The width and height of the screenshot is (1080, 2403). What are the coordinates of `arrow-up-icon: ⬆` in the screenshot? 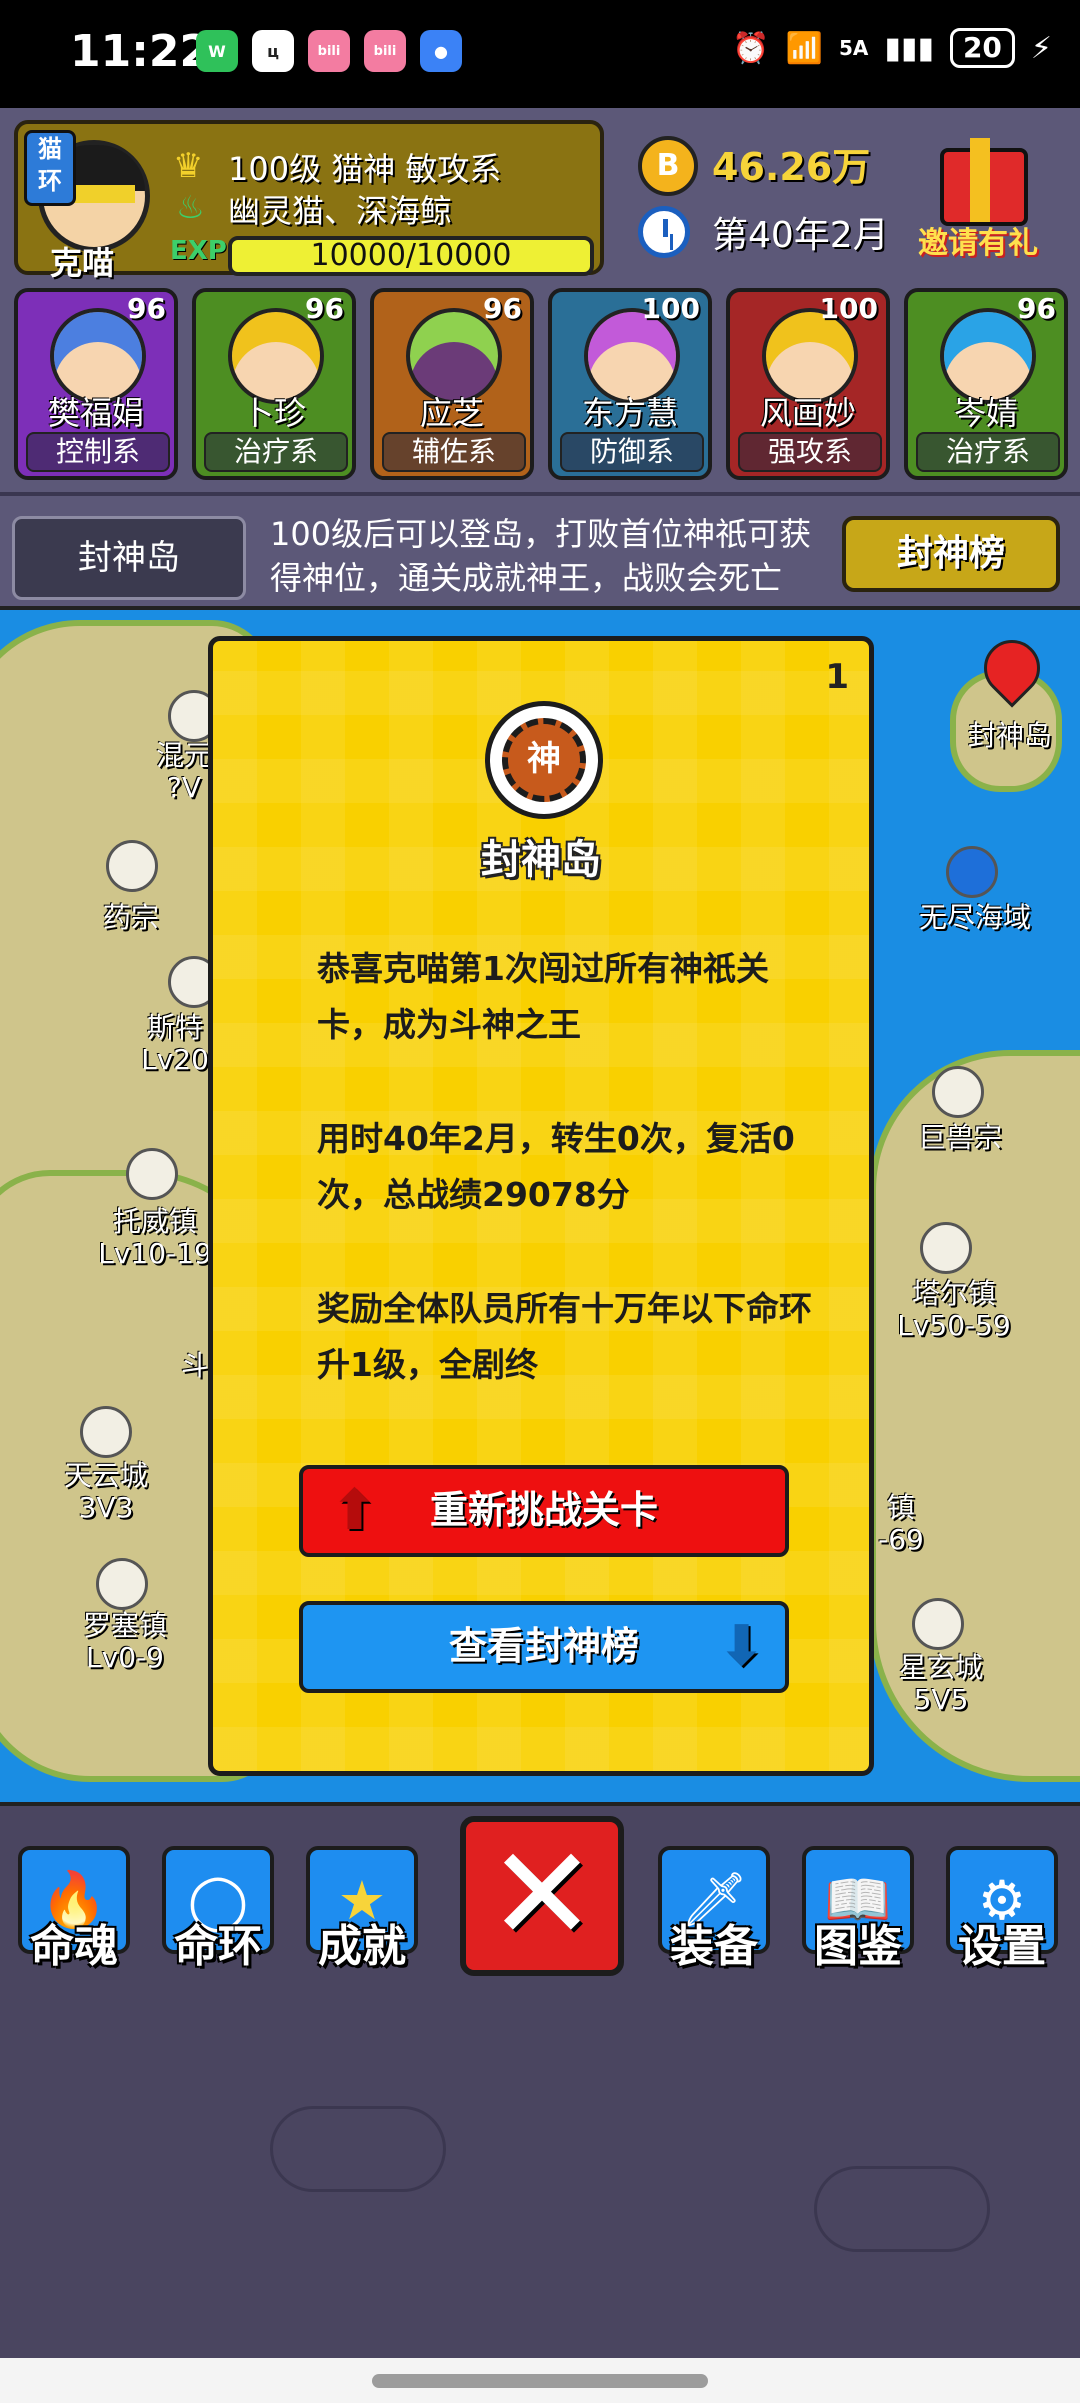 It's located at (354, 1510).